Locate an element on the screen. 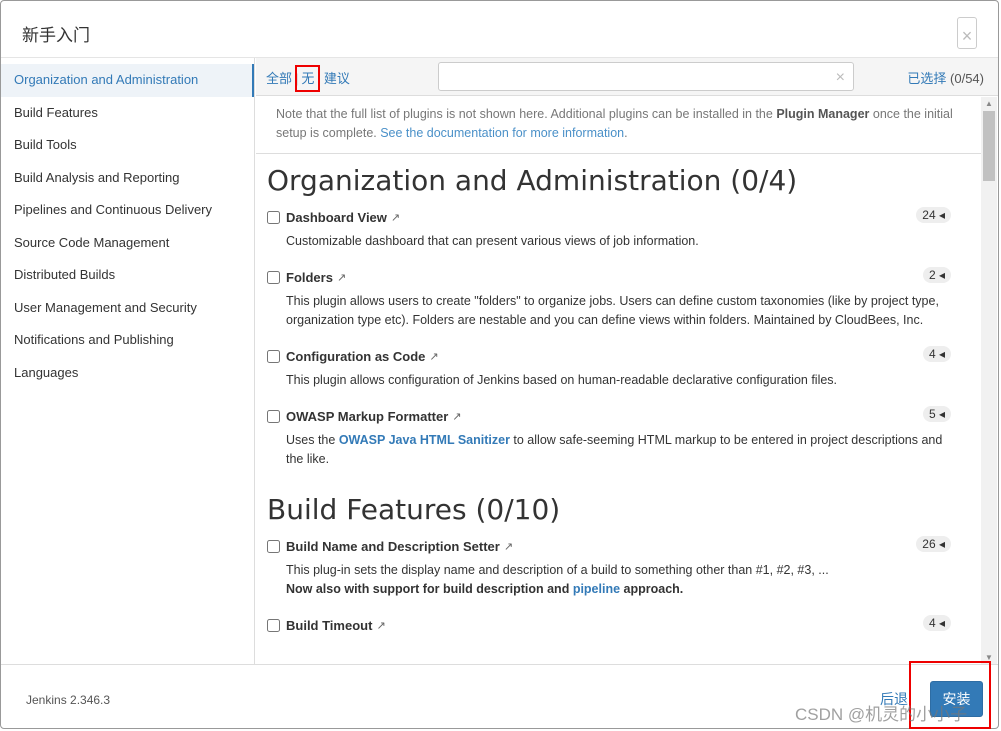 The height and width of the screenshot is (731, 1001). desc-link: OWASP Java HTML Sanitizer is located at coordinates (424, 440).